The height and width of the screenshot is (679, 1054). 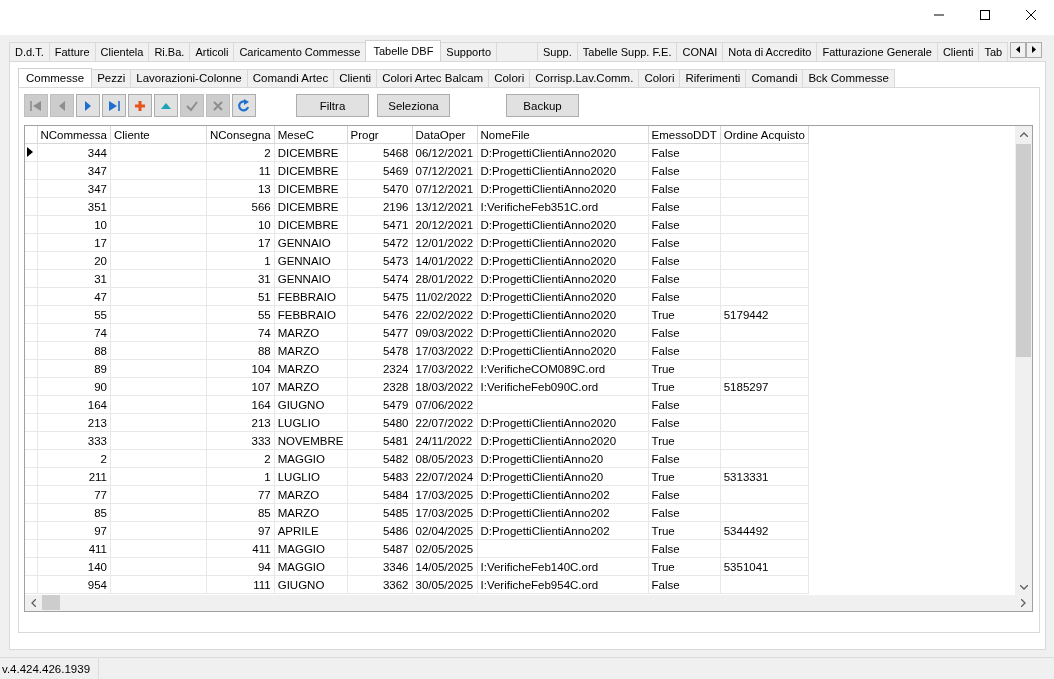 What do you see at coordinates (445, 530) in the screenshot?
I see `table-cell: 02/04/2025` at bounding box center [445, 530].